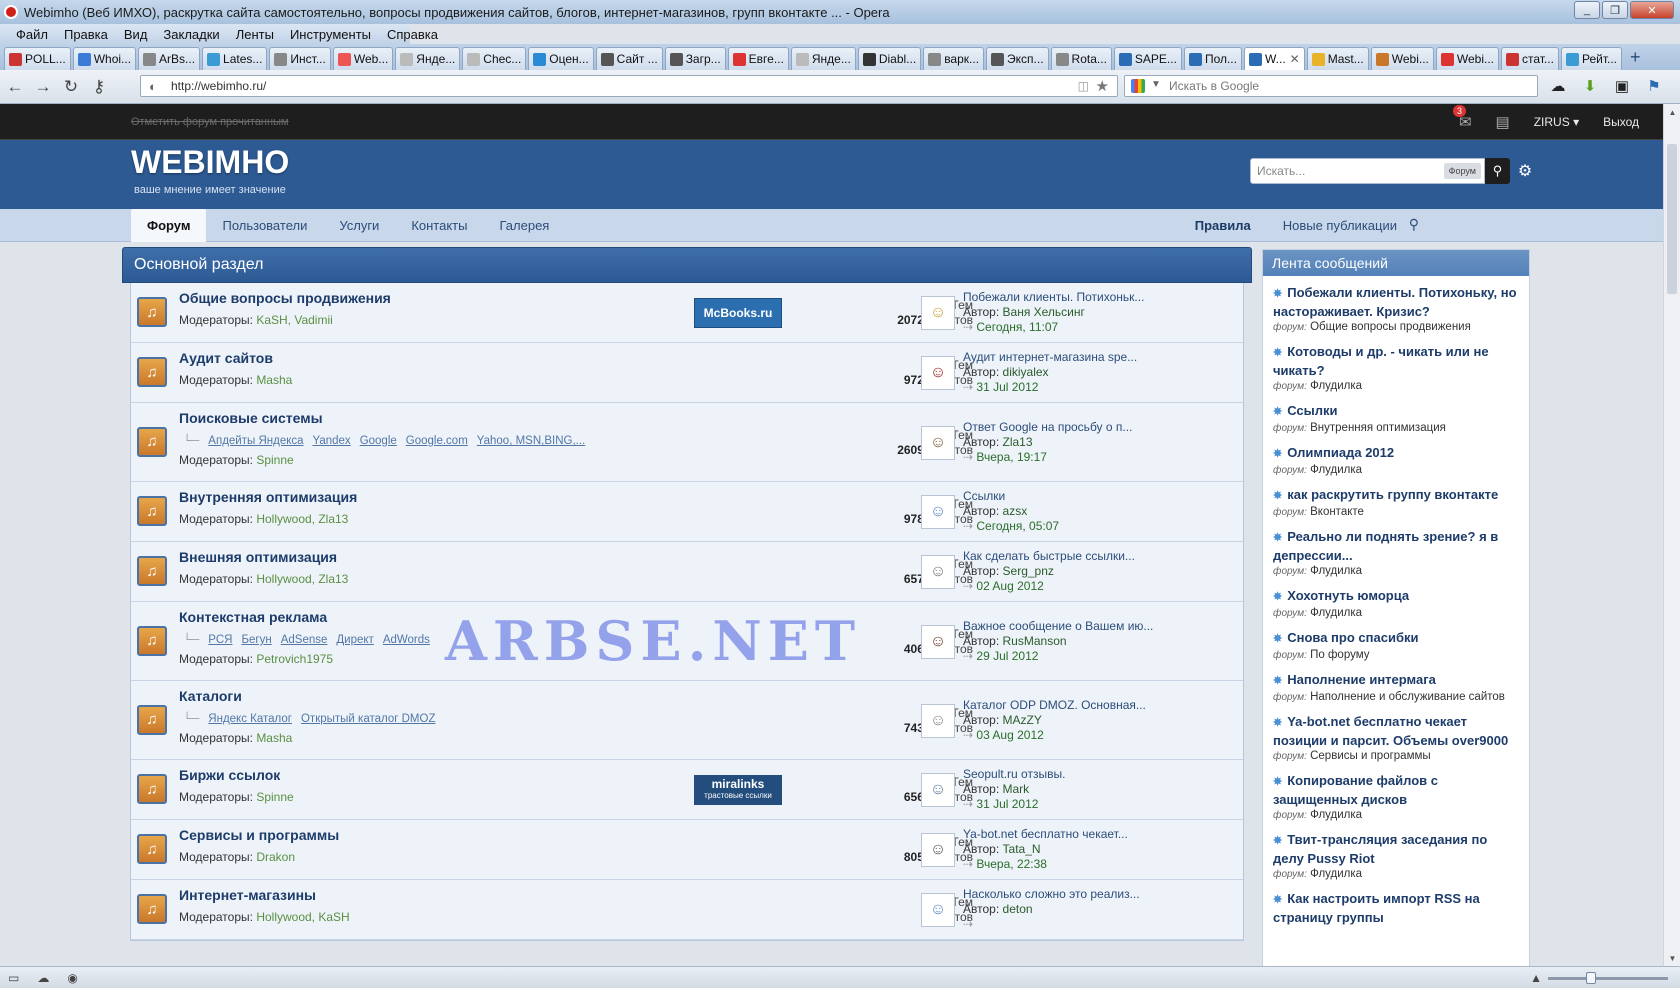  What do you see at coordinates (229, 775) in the screenshot?
I see `forum-title: Биржи ссылок` at bounding box center [229, 775].